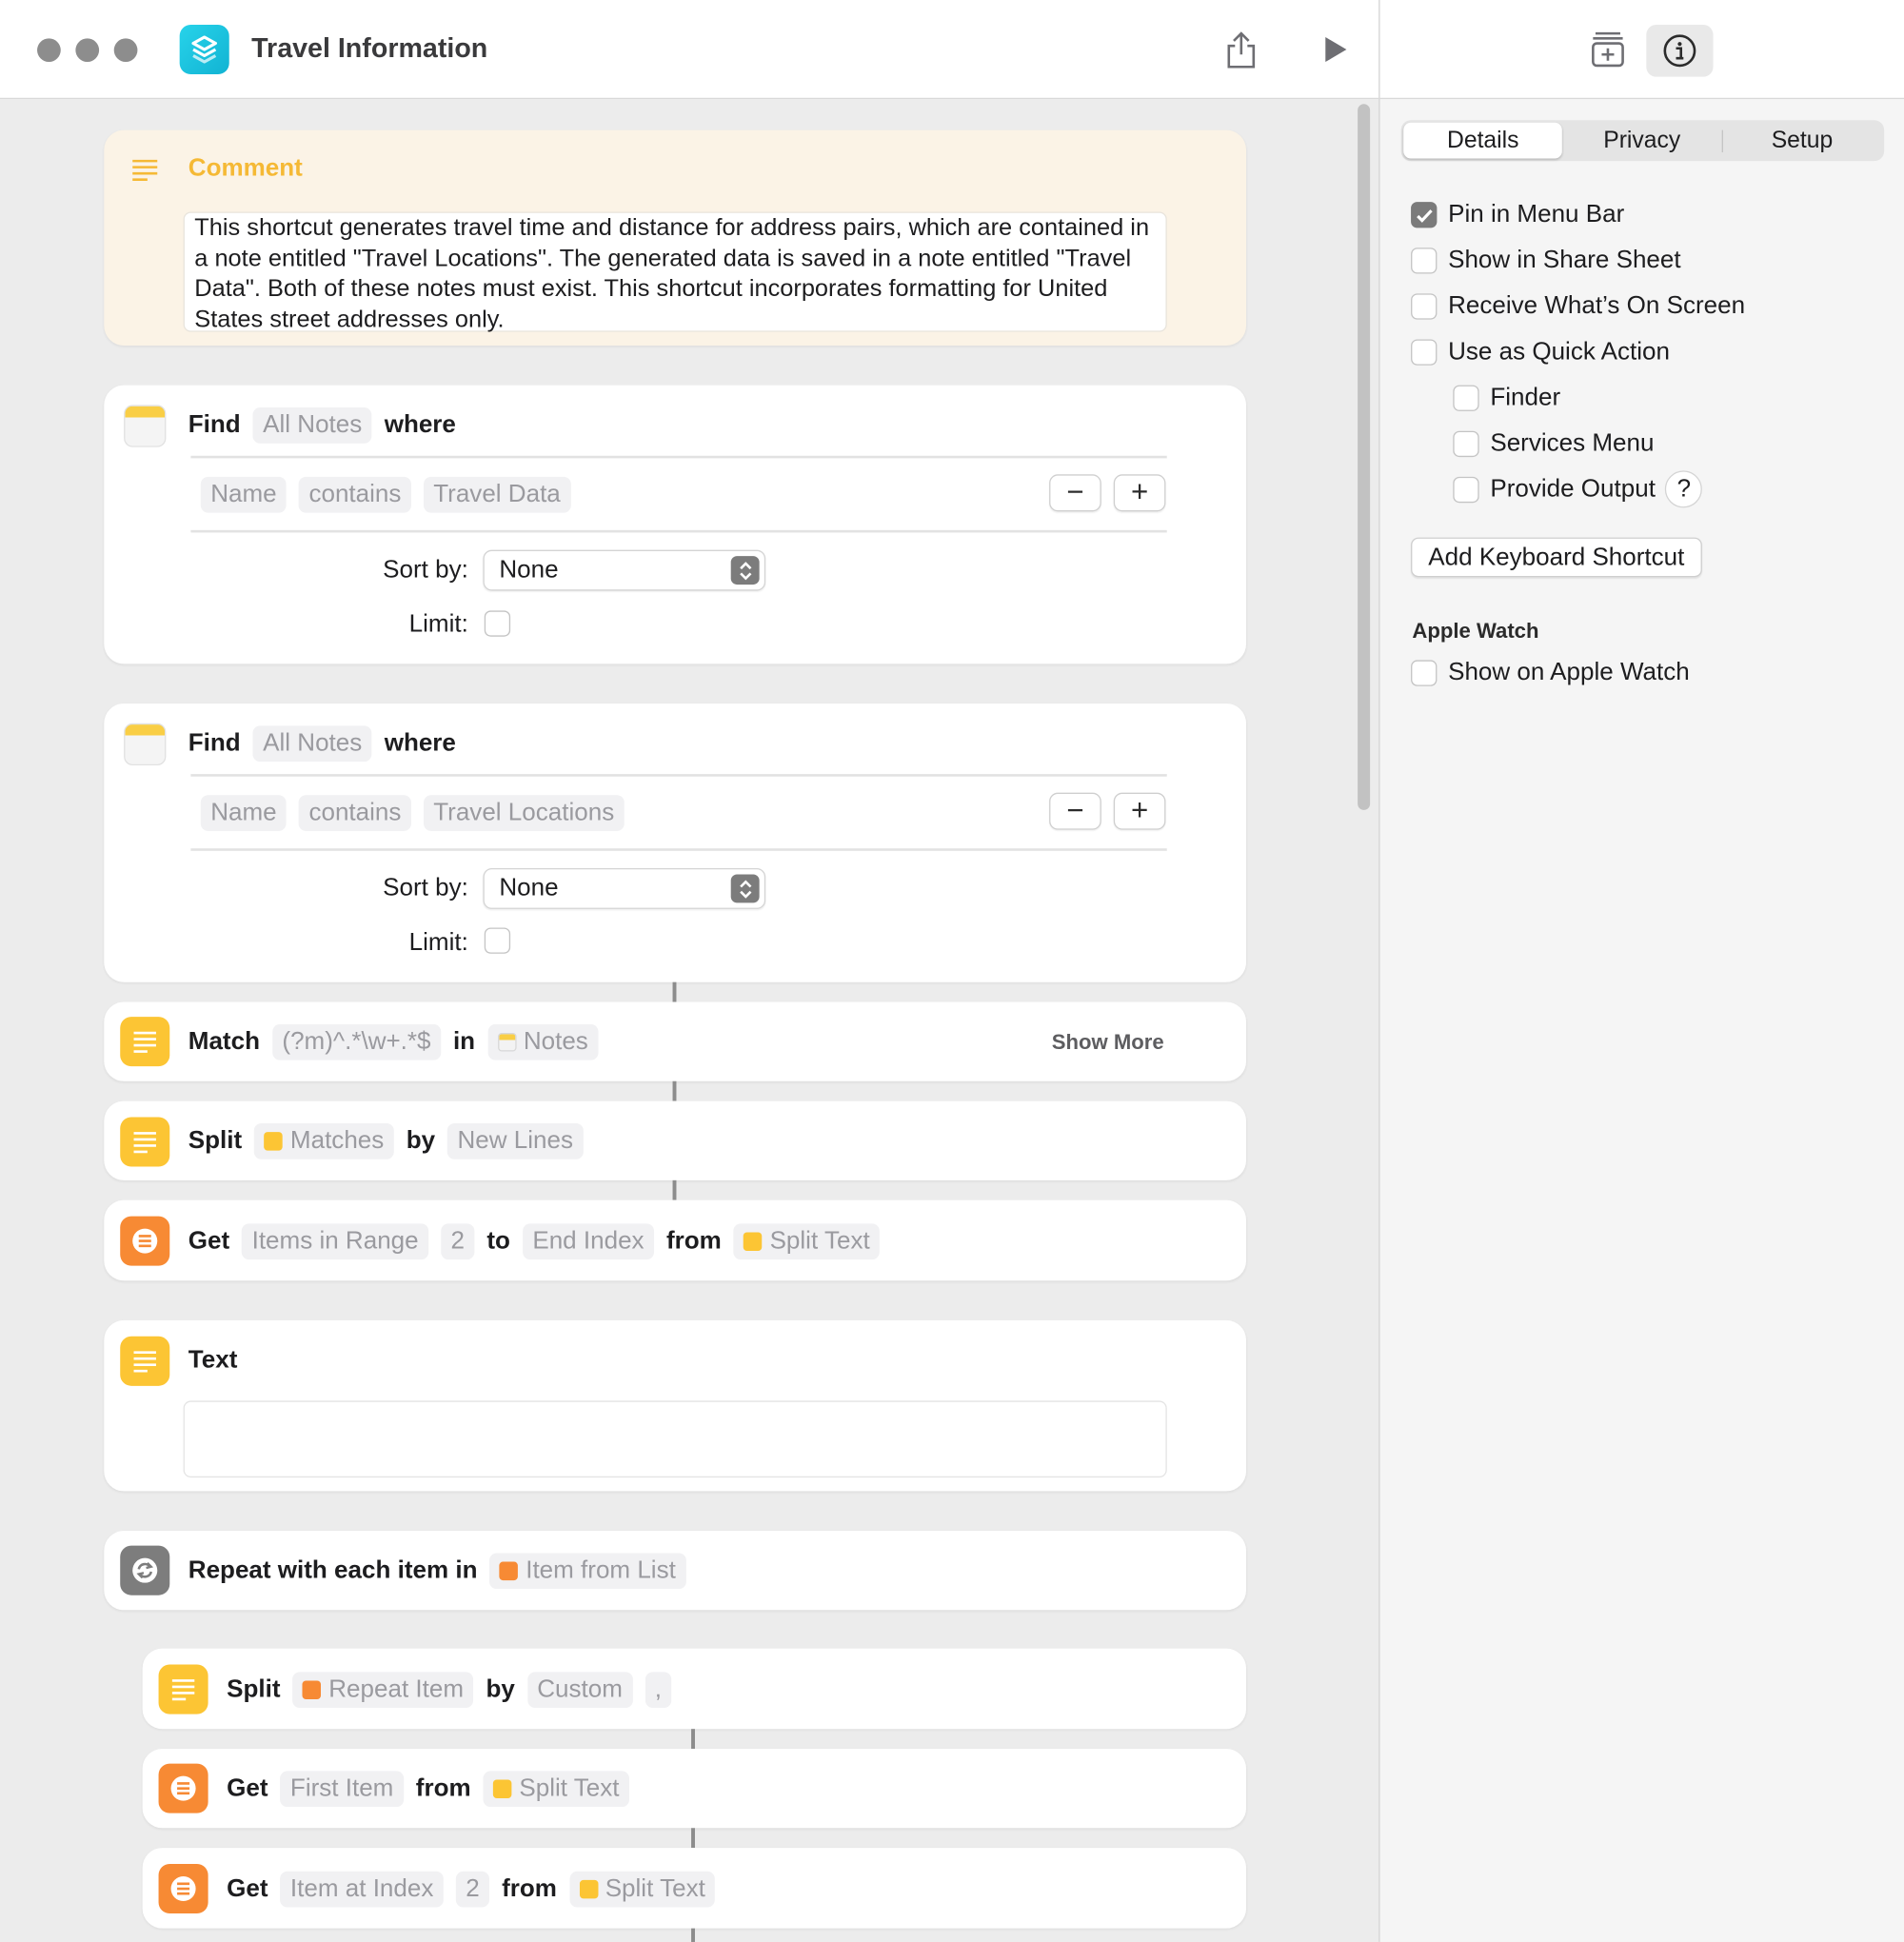 The image size is (1904, 1942). What do you see at coordinates (515, 1140) in the screenshot?
I see `separator-token: New Lines` at bounding box center [515, 1140].